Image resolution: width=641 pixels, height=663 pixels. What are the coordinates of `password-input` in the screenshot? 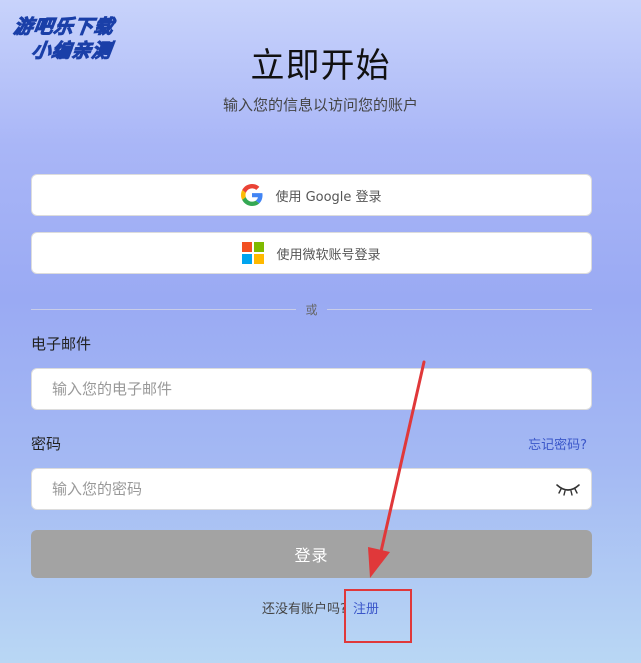 It's located at (311, 489).